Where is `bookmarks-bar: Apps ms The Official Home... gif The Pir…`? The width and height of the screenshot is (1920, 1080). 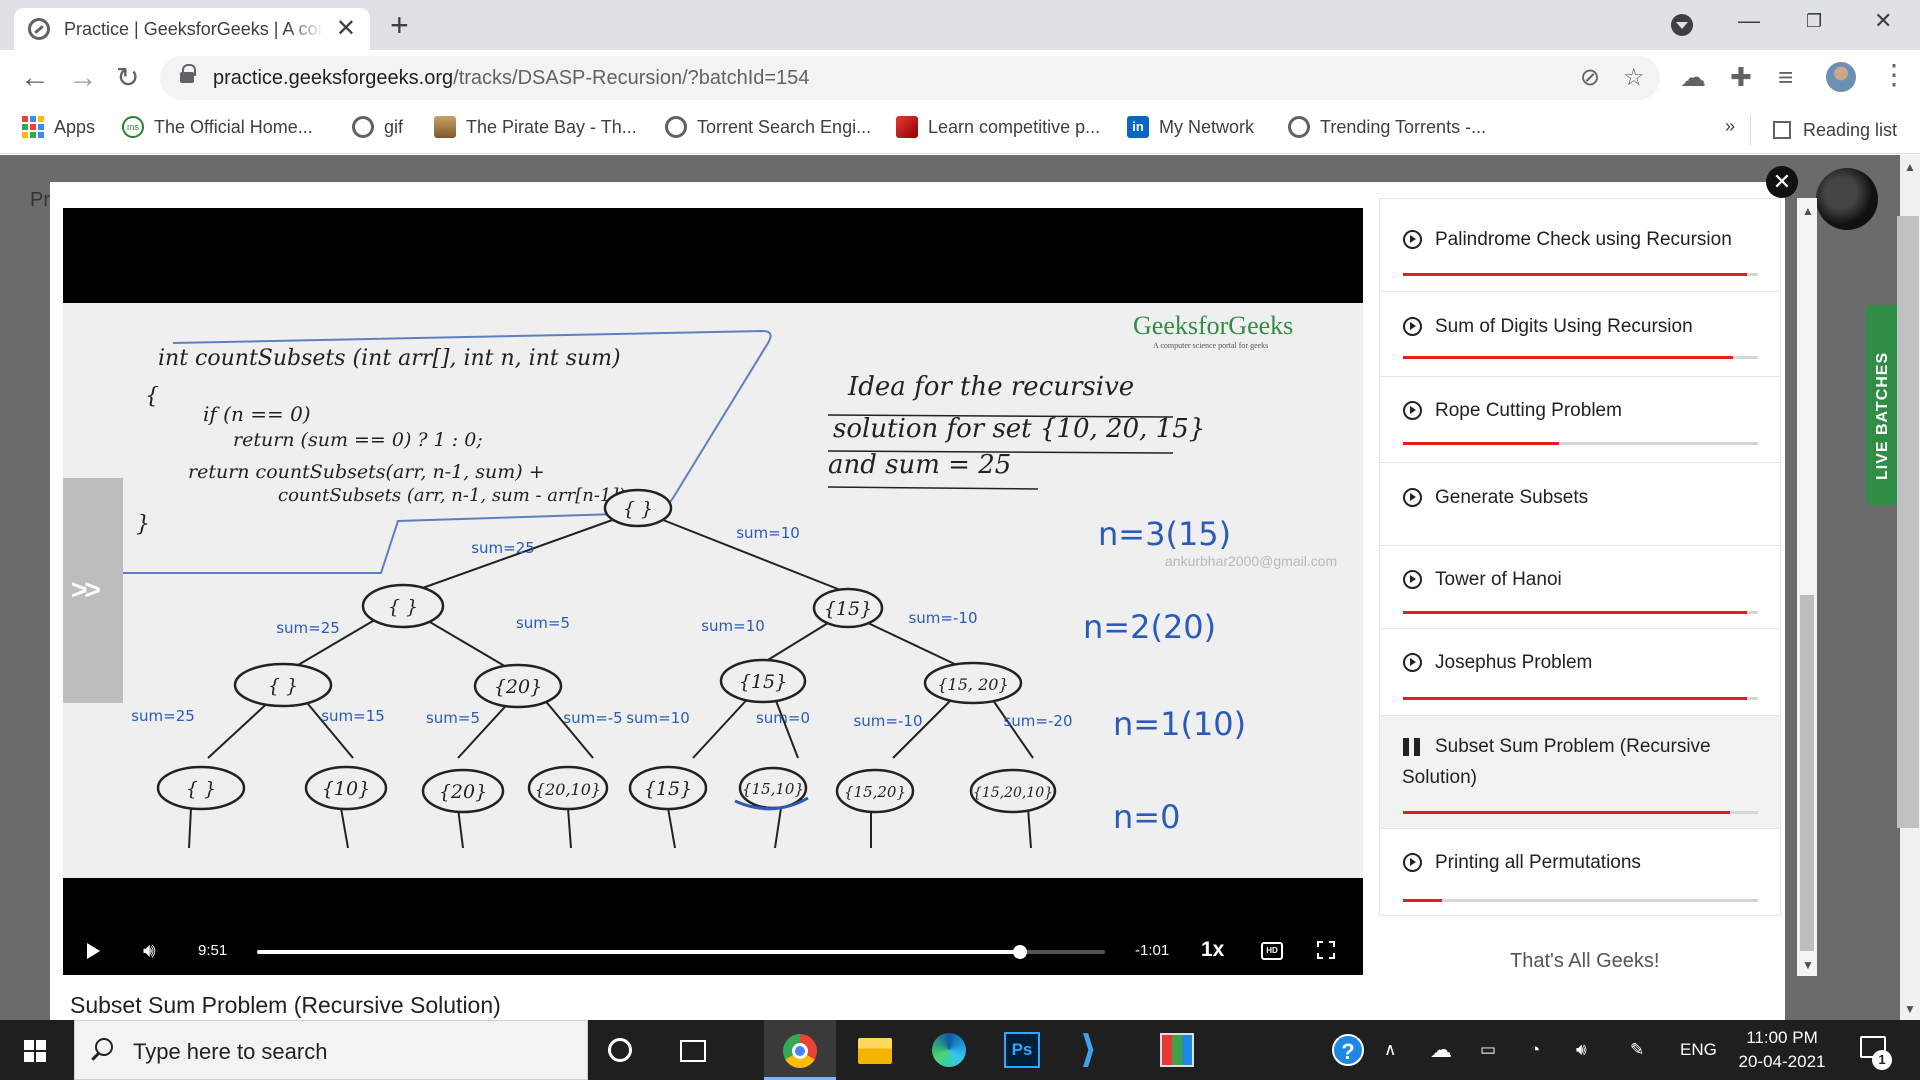
bookmarks-bar: Apps ms The Official Home... gif The Pir… is located at coordinates (960, 130).